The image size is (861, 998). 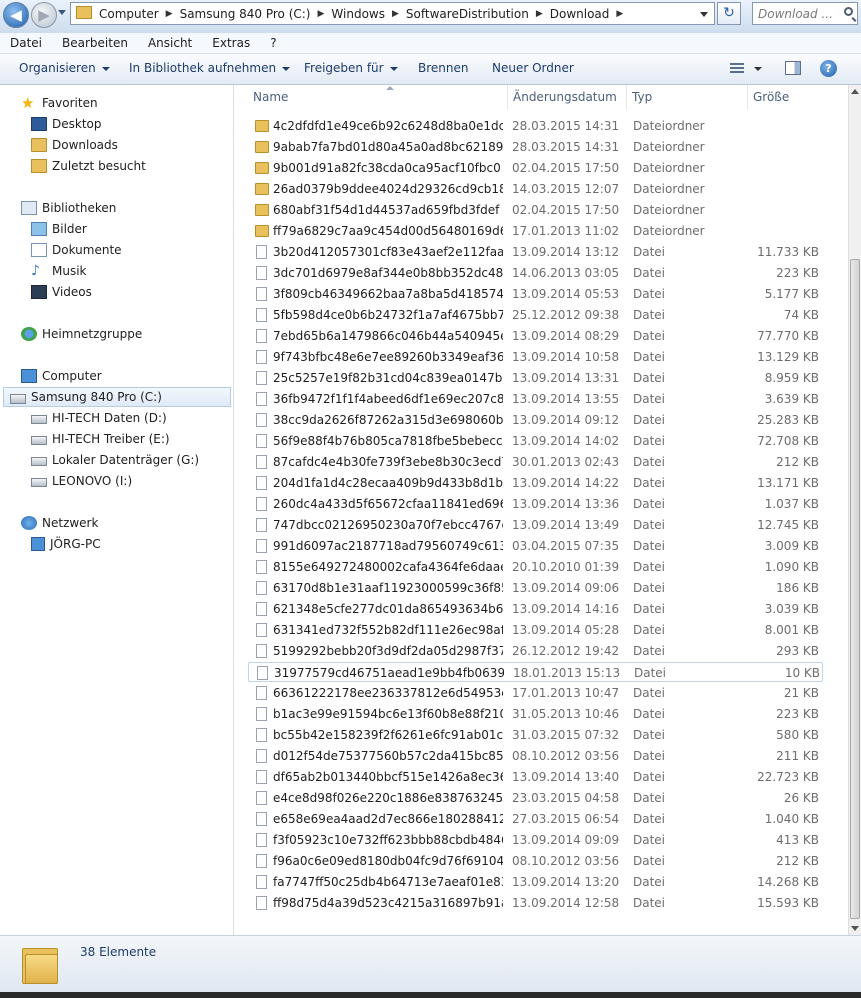 What do you see at coordinates (273, 43) in the screenshot?
I see `menu-help: ?` at bounding box center [273, 43].